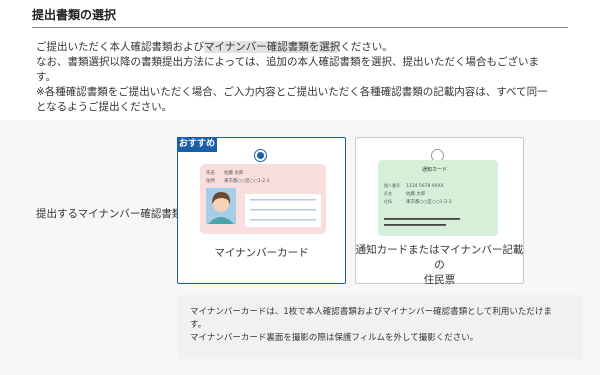 The height and width of the screenshot is (375, 600). Describe the element at coordinates (198, 325) in the screenshot. I see `note-line2: す。` at that location.